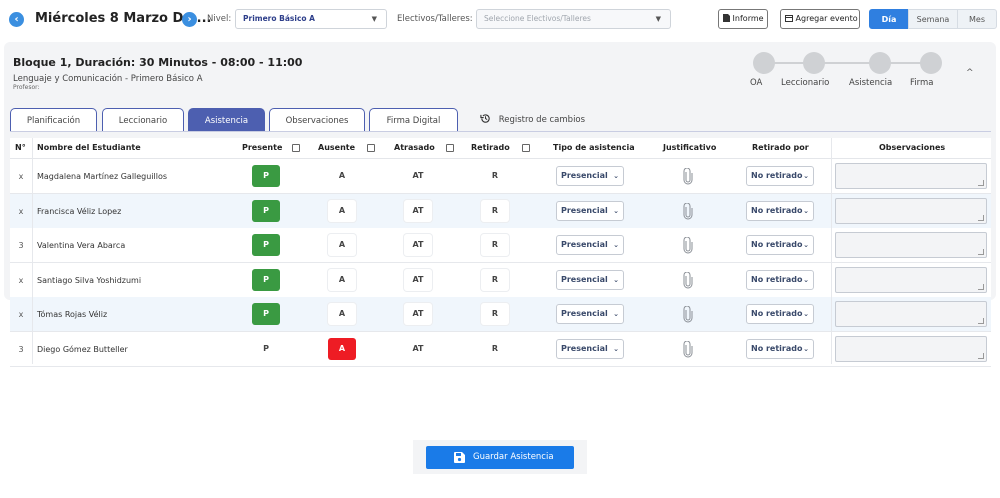 The image size is (1000, 498). What do you see at coordinates (820, 19) in the screenshot?
I see `agregar-evento-button: Agregar evento` at bounding box center [820, 19].